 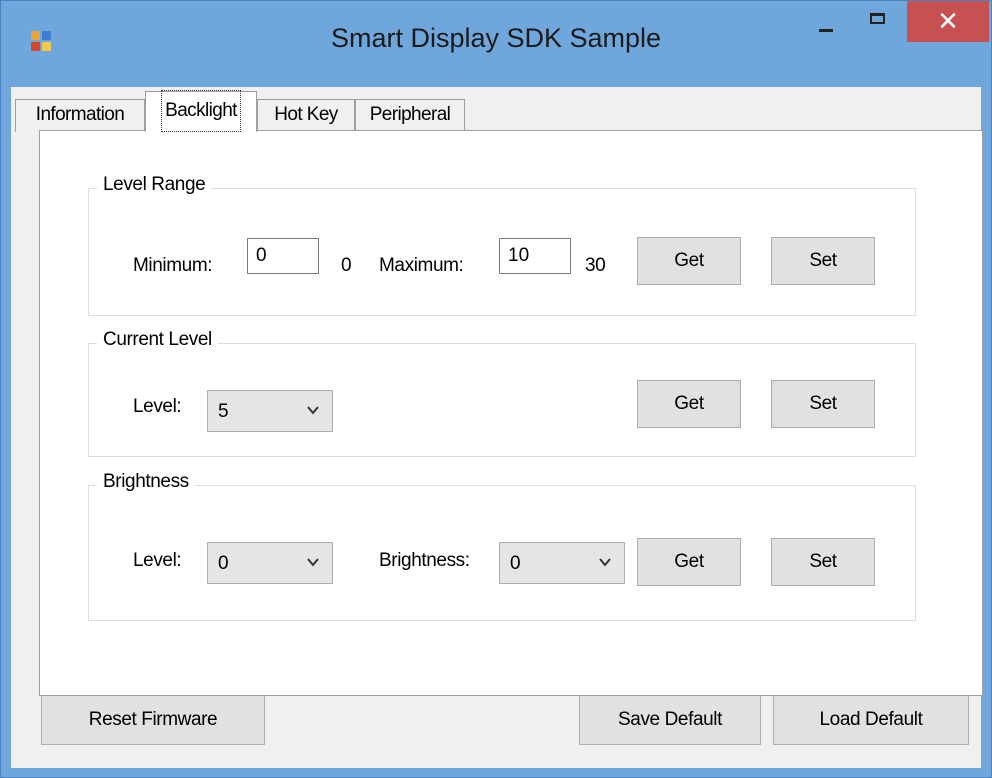 What do you see at coordinates (535, 256) in the screenshot?
I see `maximum-input` at bounding box center [535, 256].